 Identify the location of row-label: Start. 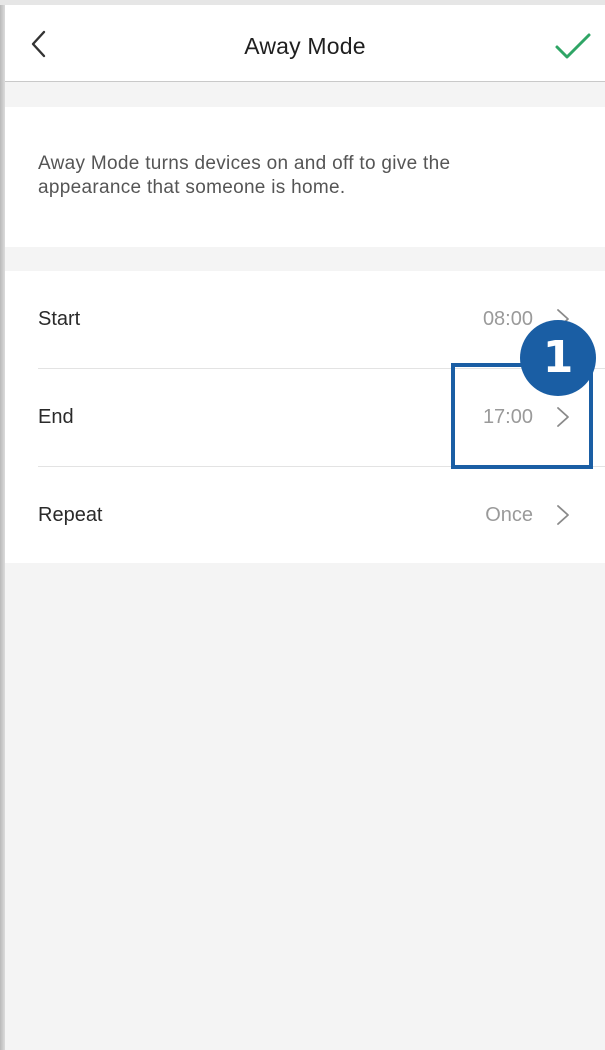
(59, 319).